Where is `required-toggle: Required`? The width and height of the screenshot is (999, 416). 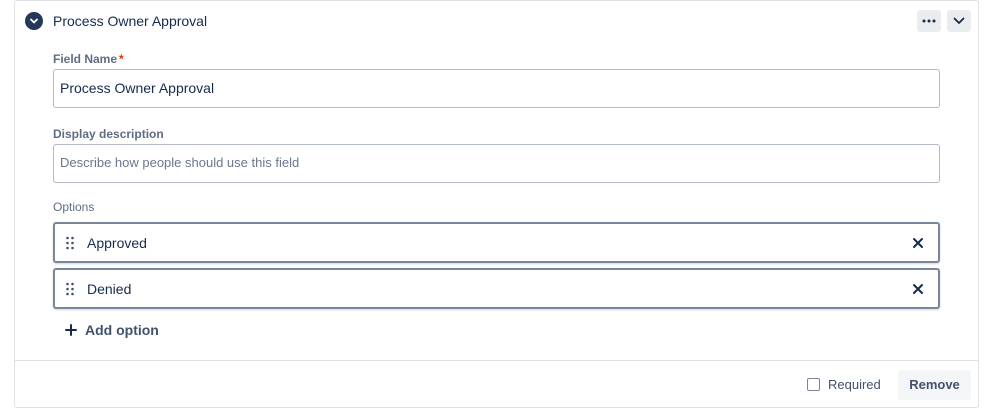
required-toggle: Required is located at coordinates (844, 384).